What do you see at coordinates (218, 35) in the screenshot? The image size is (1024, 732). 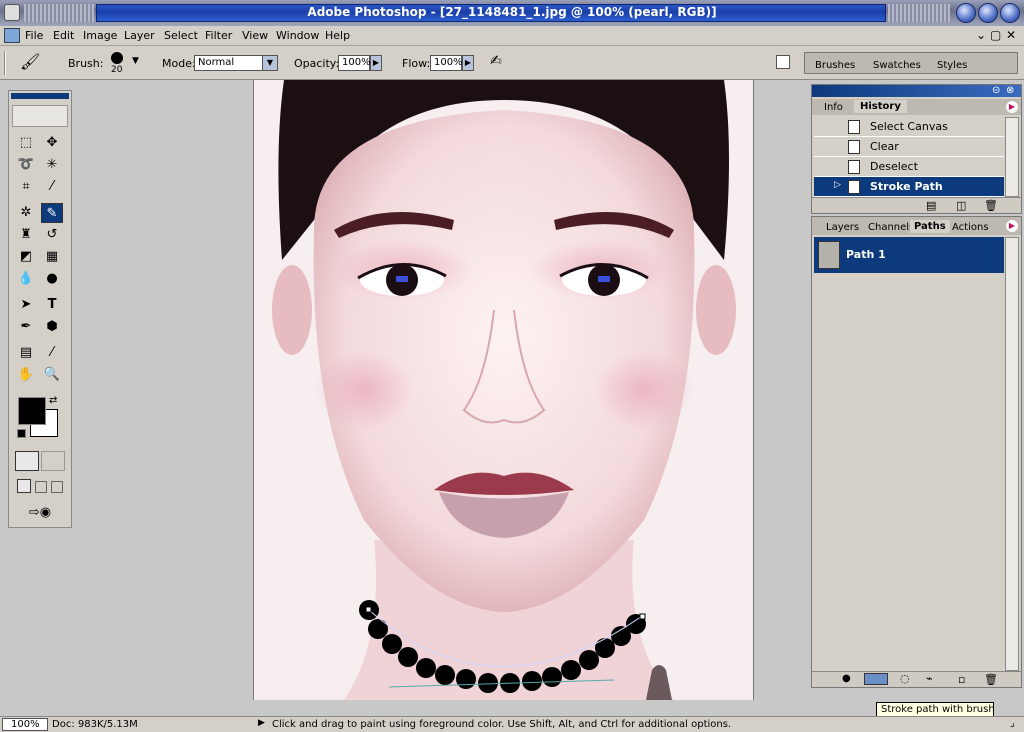 I see `menu-filter: Filter` at bounding box center [218, 35].